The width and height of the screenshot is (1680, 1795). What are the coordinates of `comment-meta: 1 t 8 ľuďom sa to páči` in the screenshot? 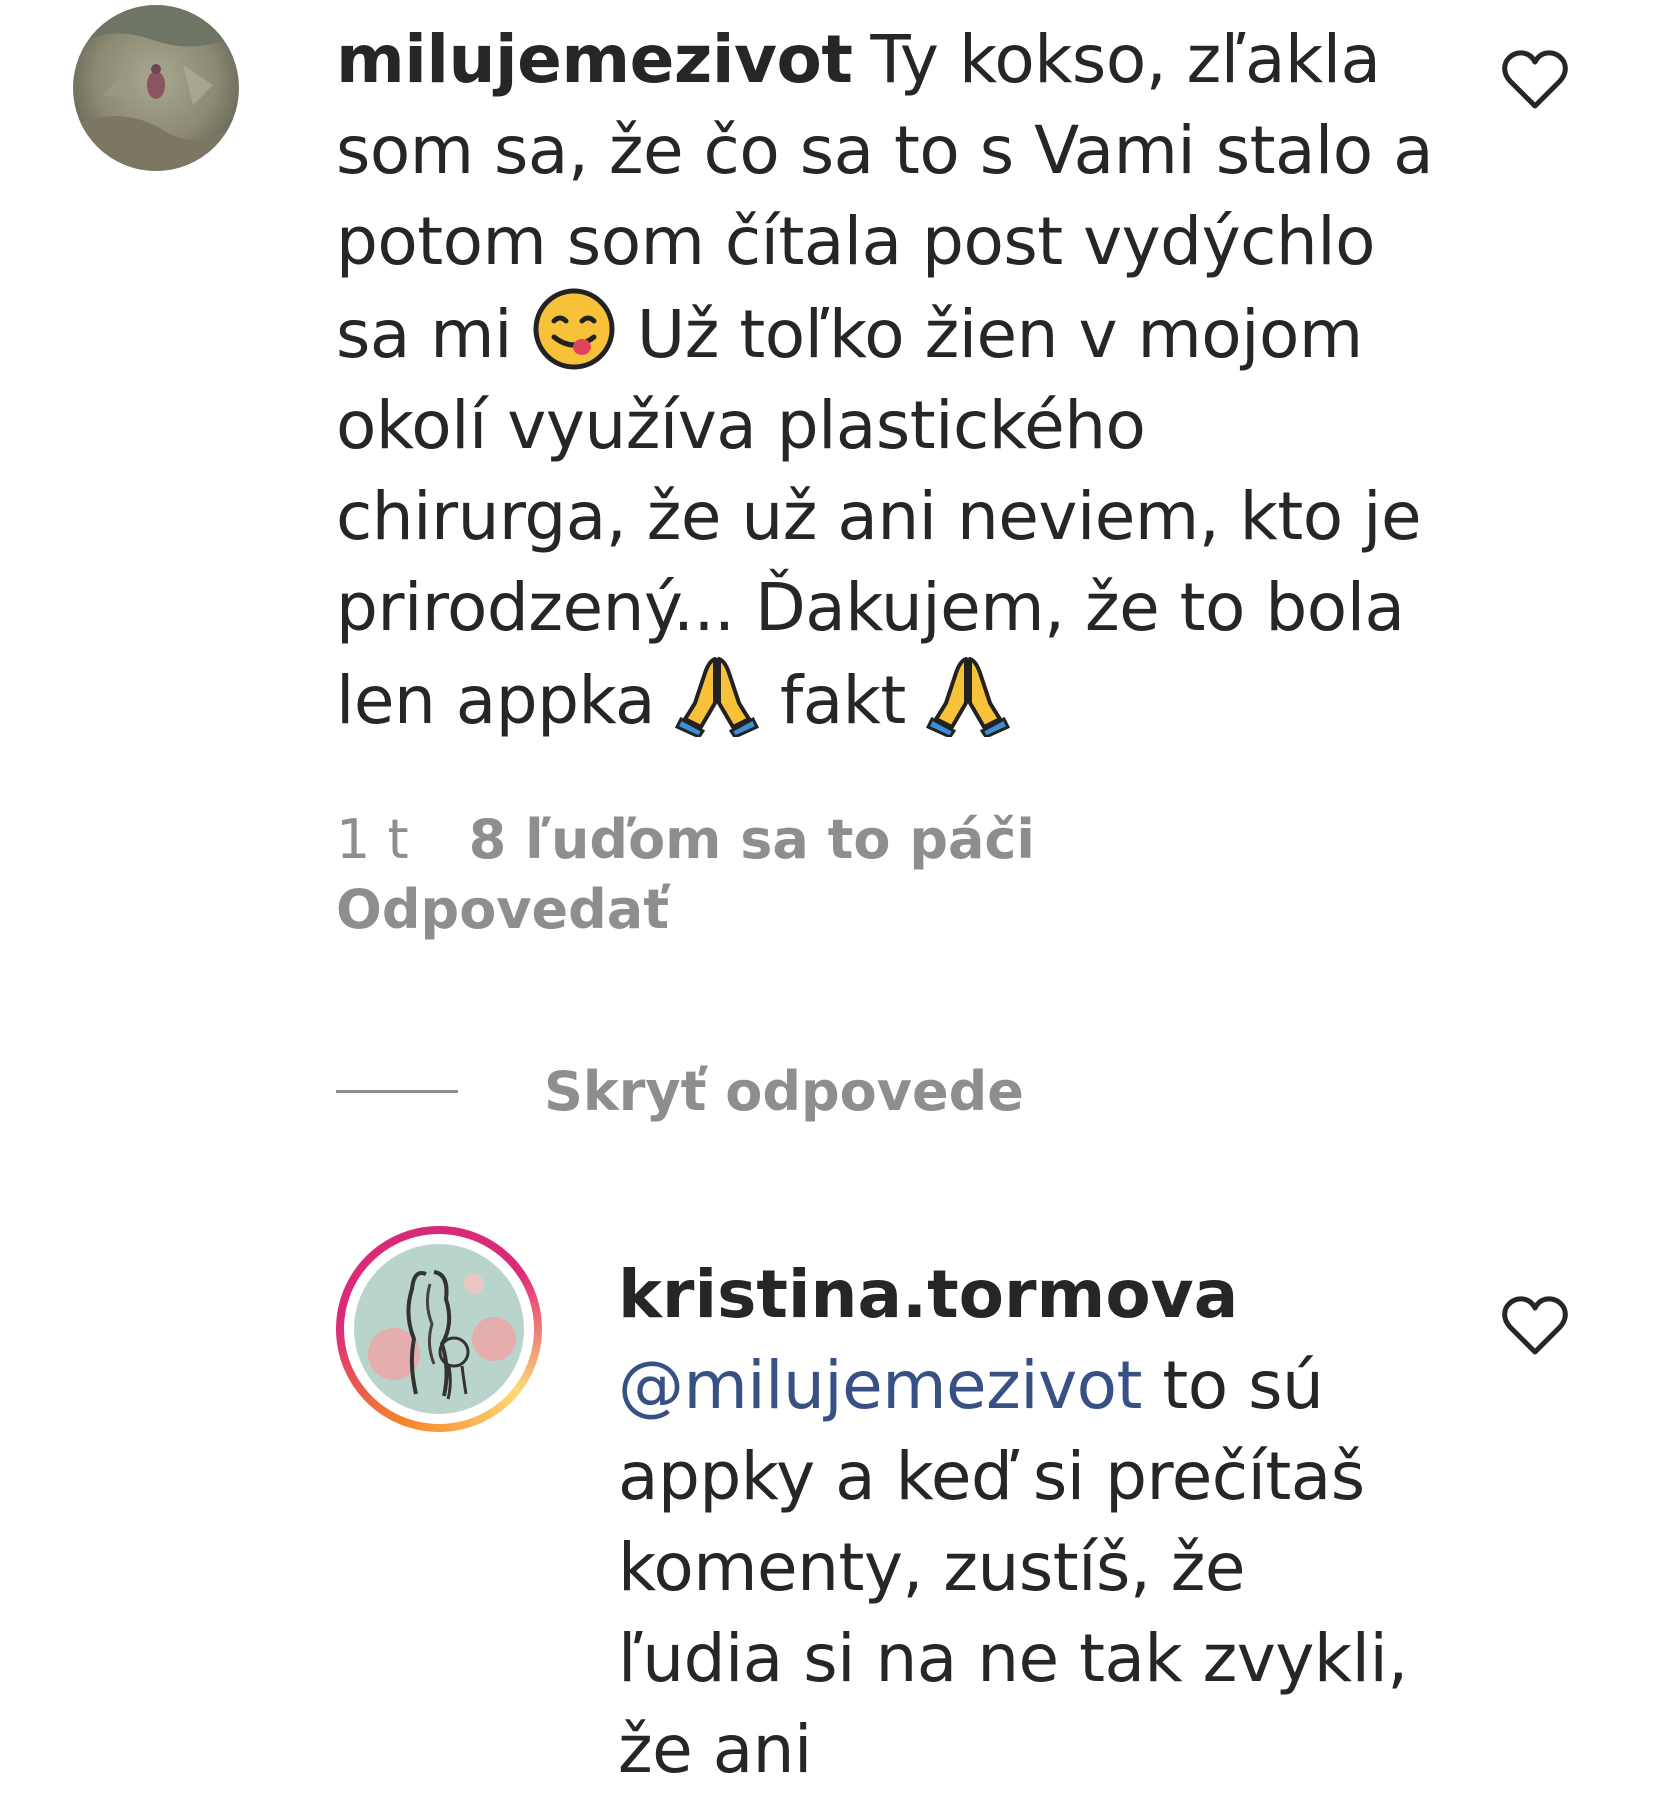 It's located at (685, 839).